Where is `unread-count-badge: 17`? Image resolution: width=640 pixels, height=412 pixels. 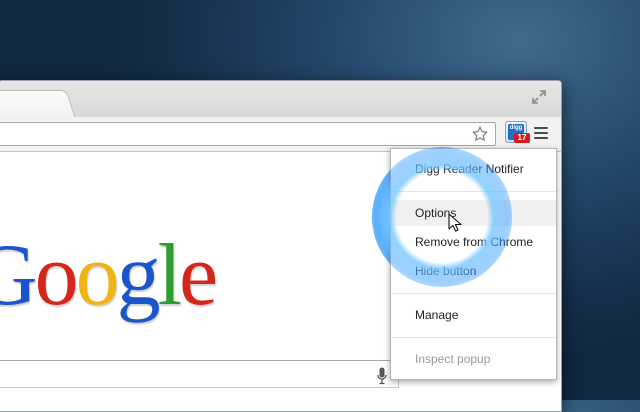
unread-count-badge: 17 is located at coordinates (522, 138).